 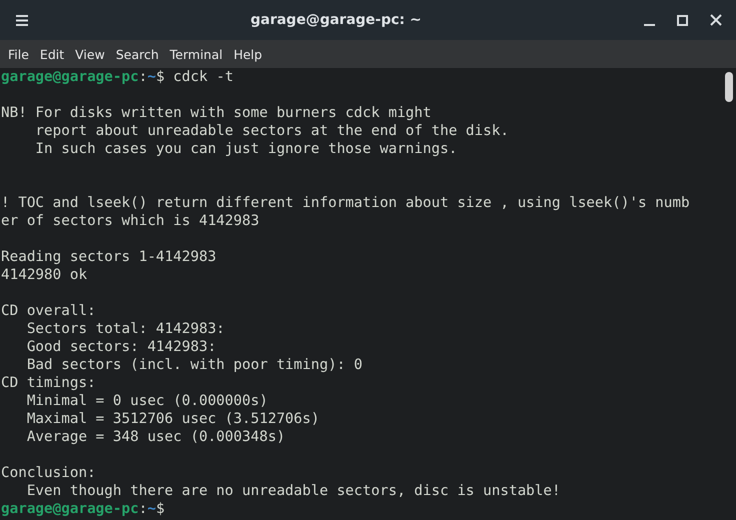 What do you see at coordinates (121, 347) in the screenshot?
I see `output-line: Good sectors: 4142983:` at bounding box center [121, 347].